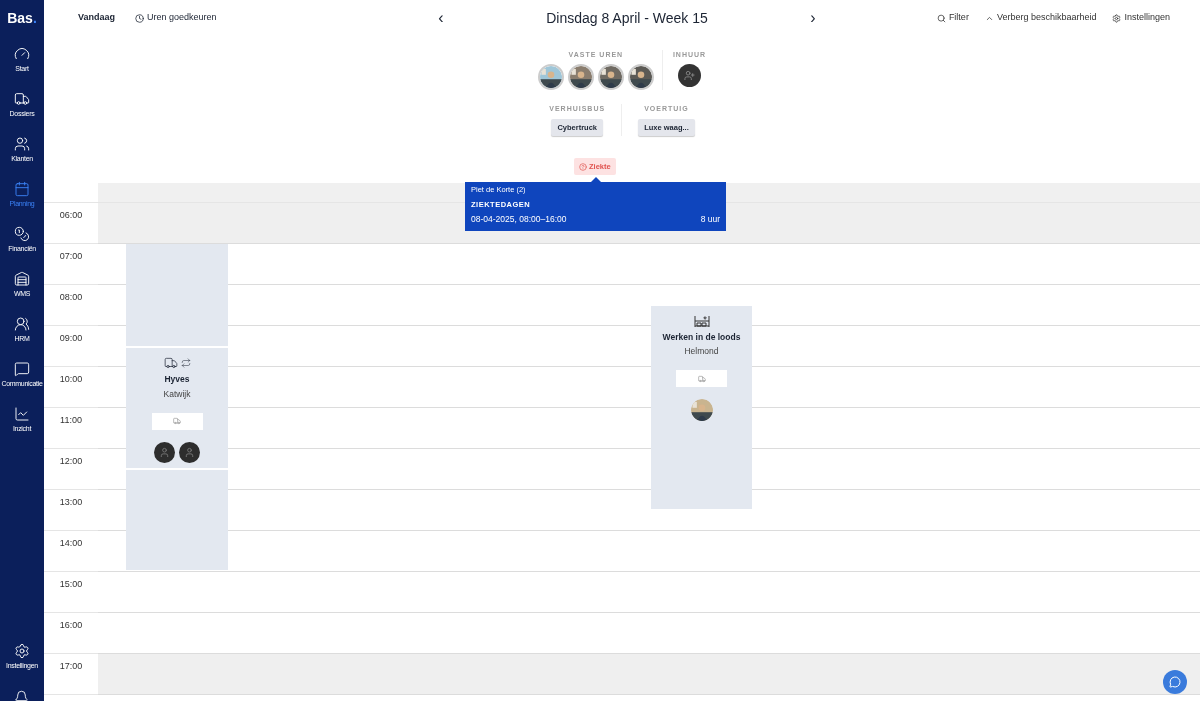 The height and width of the screenshot is (701, 1200). I want to click on toolbar-action: Verberg beschikbaarheid, so click(1040, 18).